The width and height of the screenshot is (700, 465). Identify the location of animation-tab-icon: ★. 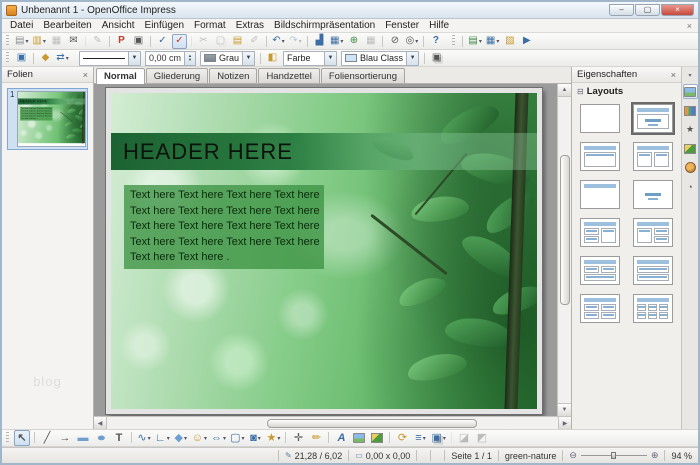
(690, 129).